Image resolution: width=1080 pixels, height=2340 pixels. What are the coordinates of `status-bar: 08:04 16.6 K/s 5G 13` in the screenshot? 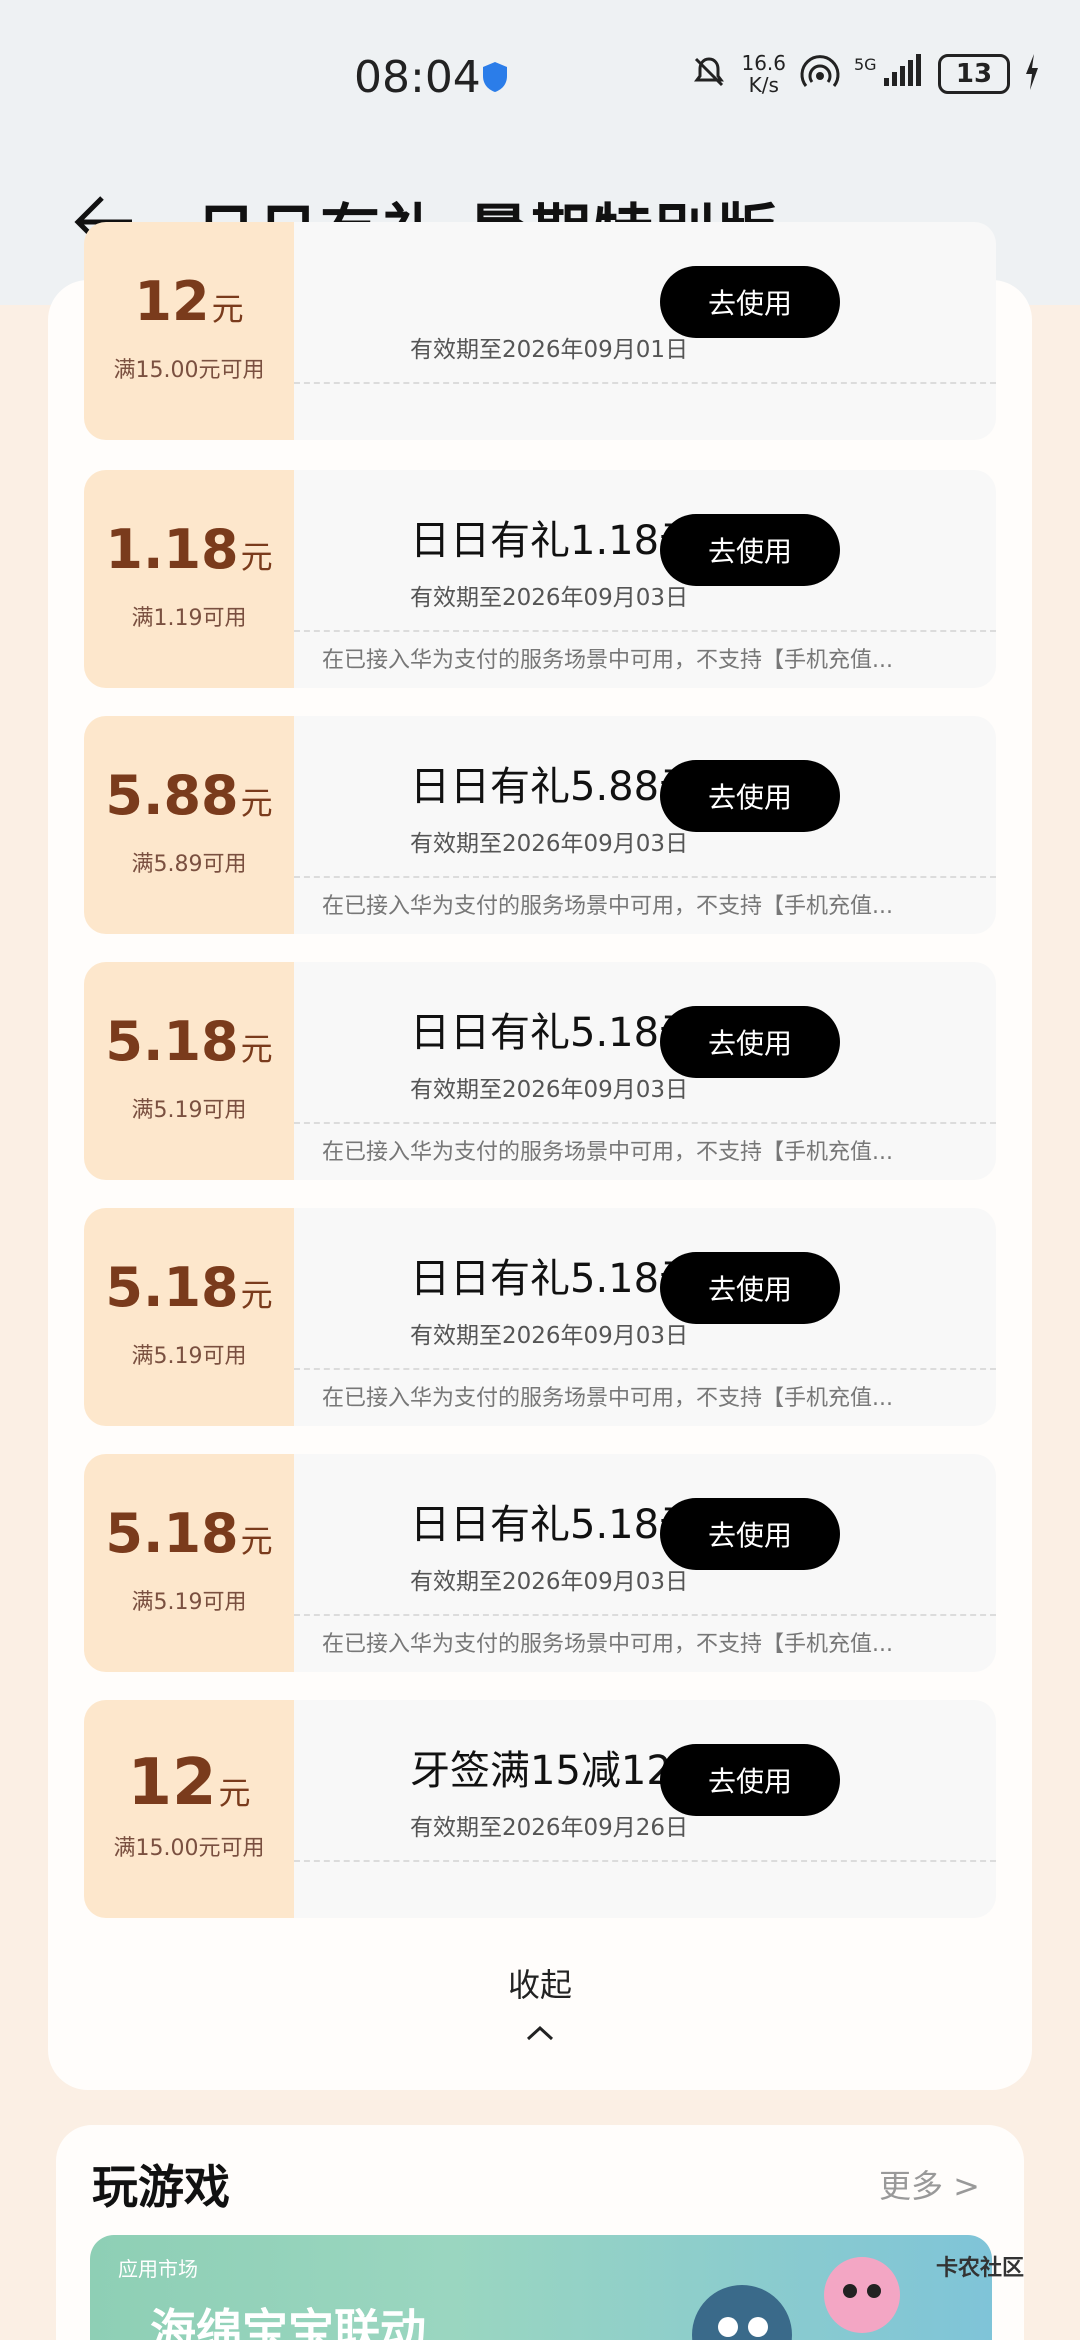 It's located at (540, 75).